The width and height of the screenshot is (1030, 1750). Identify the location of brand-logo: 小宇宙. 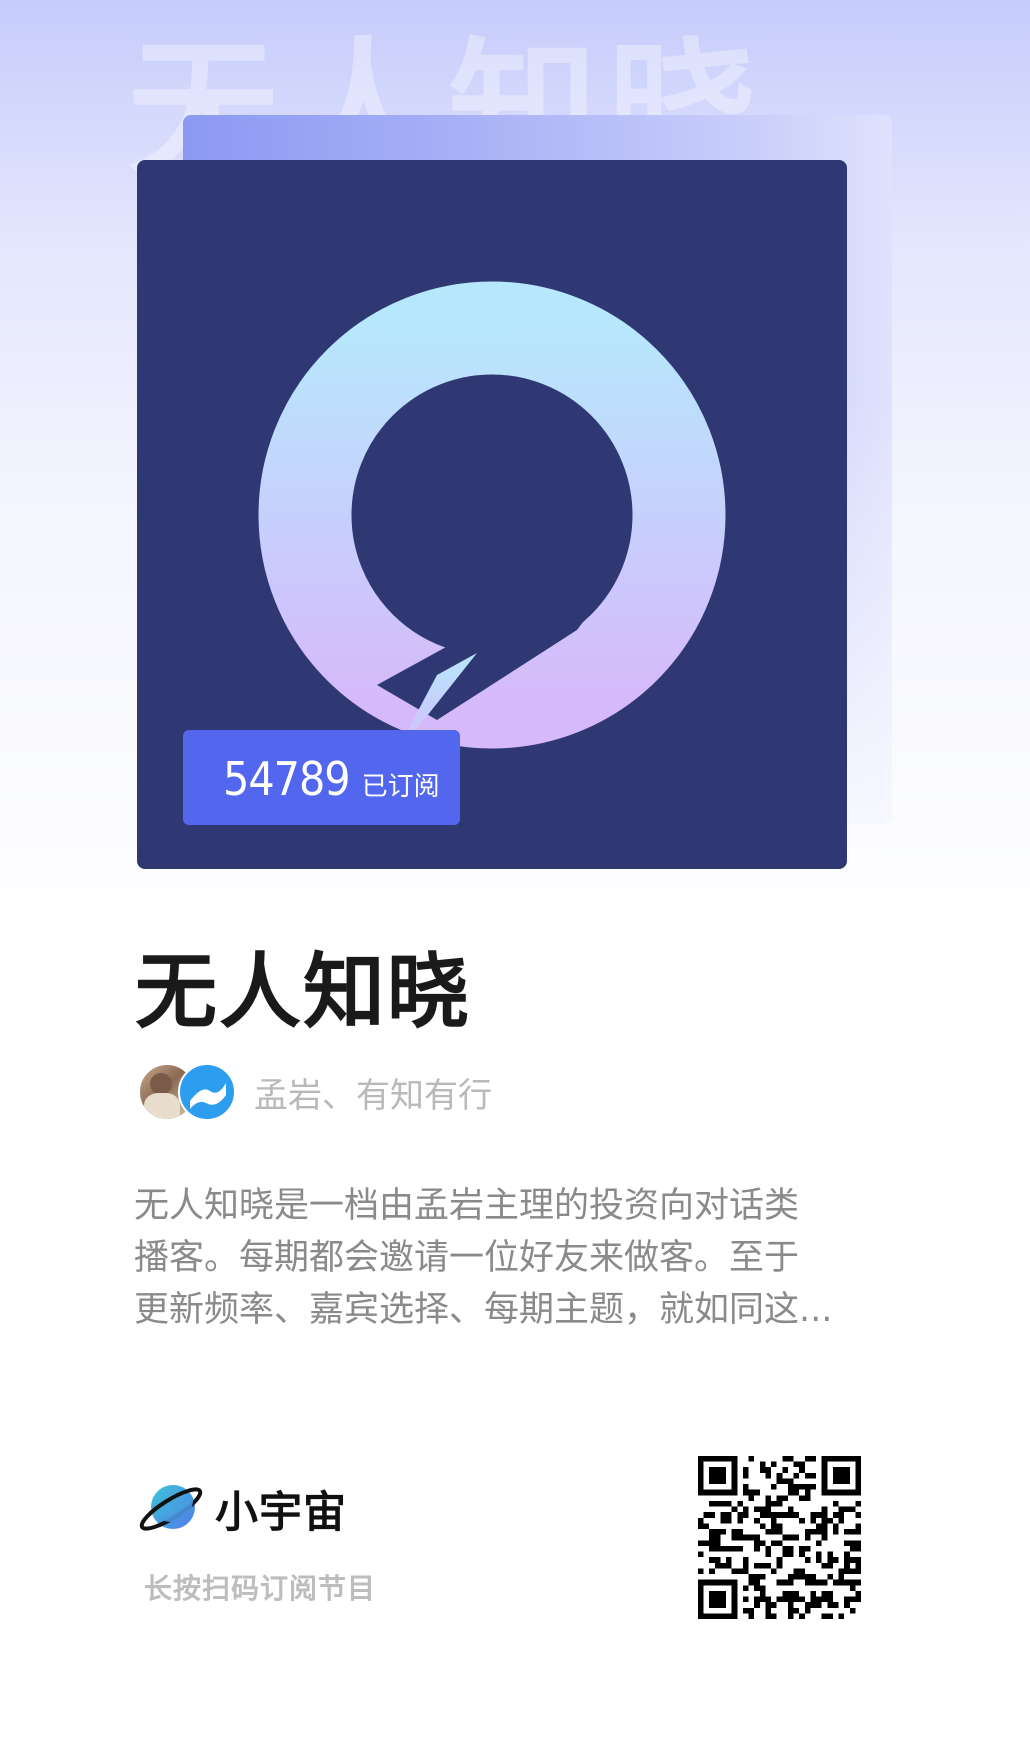
(242, 1509).